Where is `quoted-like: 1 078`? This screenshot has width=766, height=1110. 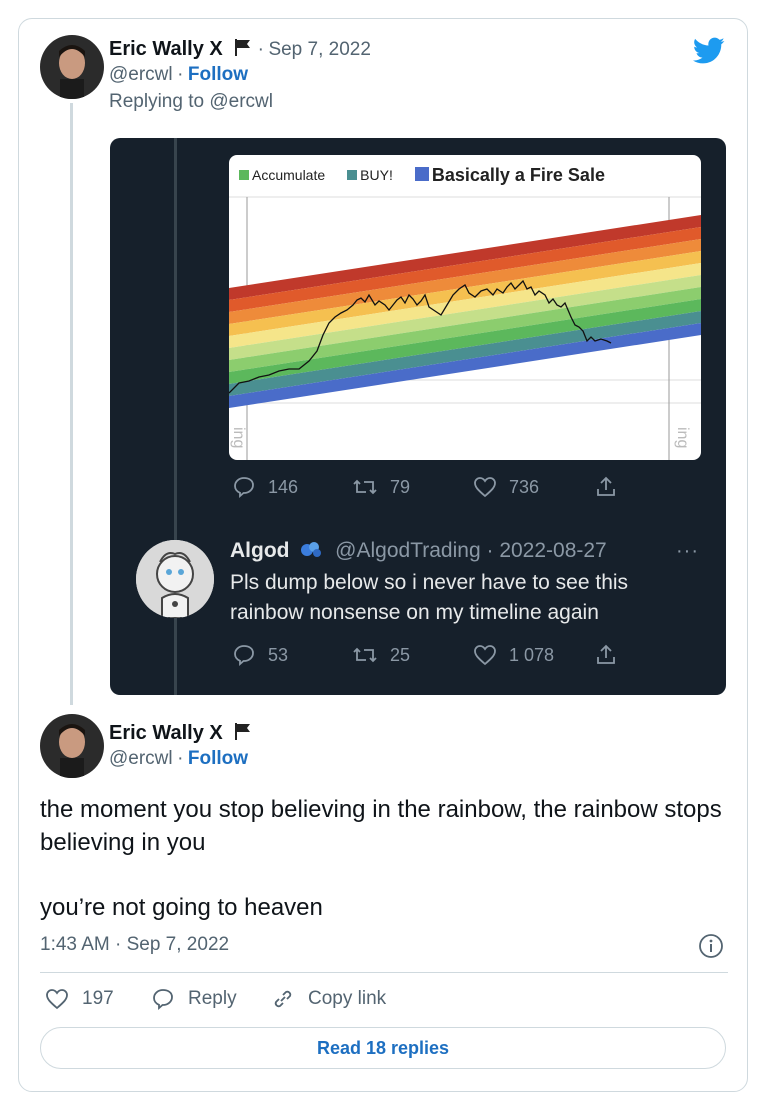 quoted-like: 1 078 is located at coordinates (513, 655).